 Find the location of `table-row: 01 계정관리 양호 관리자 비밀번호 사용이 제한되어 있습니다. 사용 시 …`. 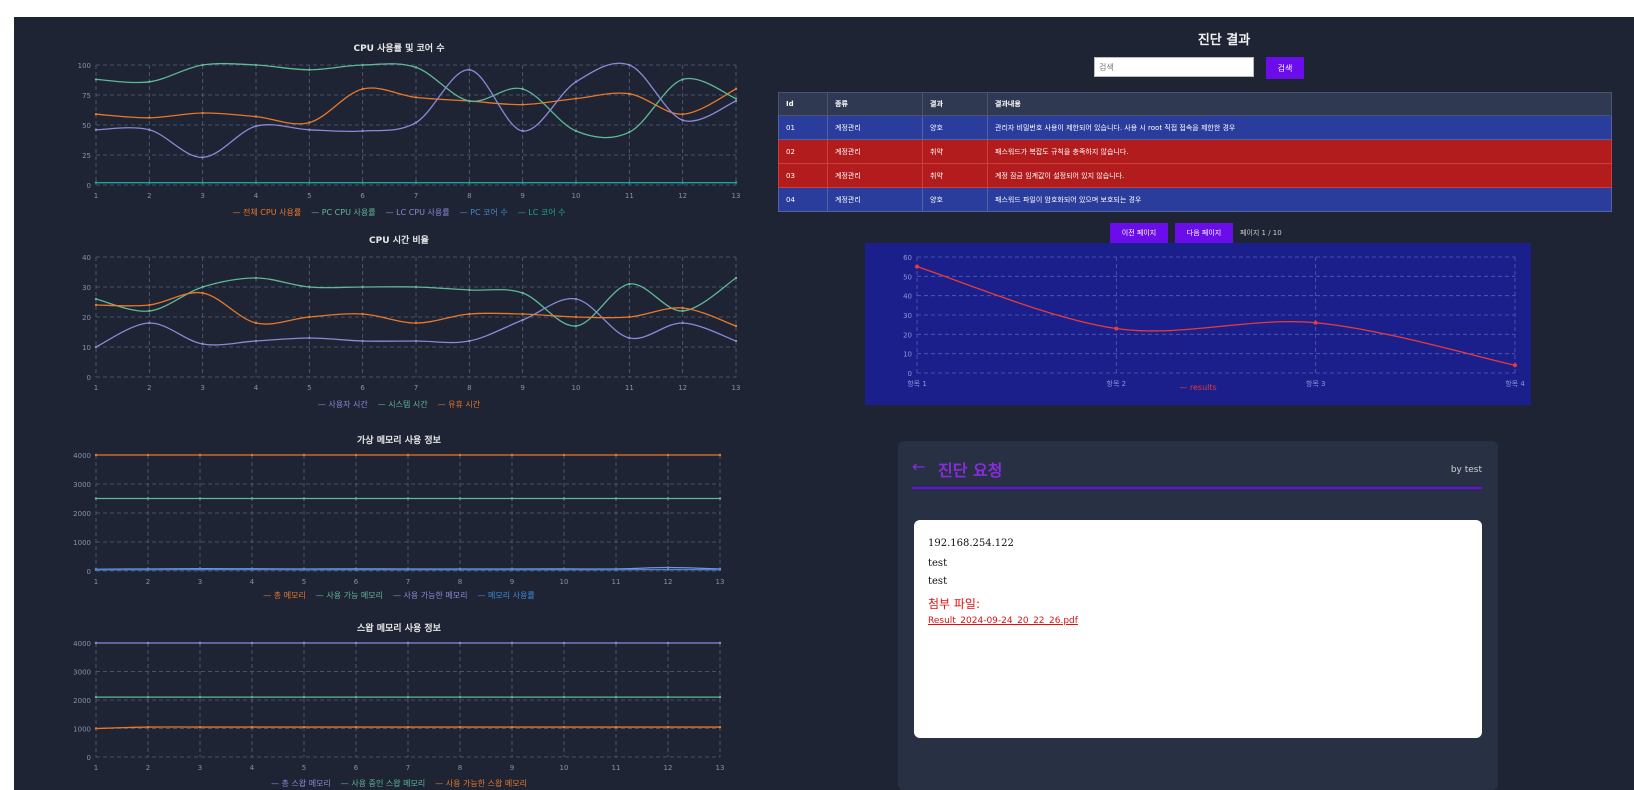

table-row: 01 계정관리 양호 관리자 비밀번호 사용이 제한되어 있습니다. 사용 시 … is located at coordinates (1195, 127).